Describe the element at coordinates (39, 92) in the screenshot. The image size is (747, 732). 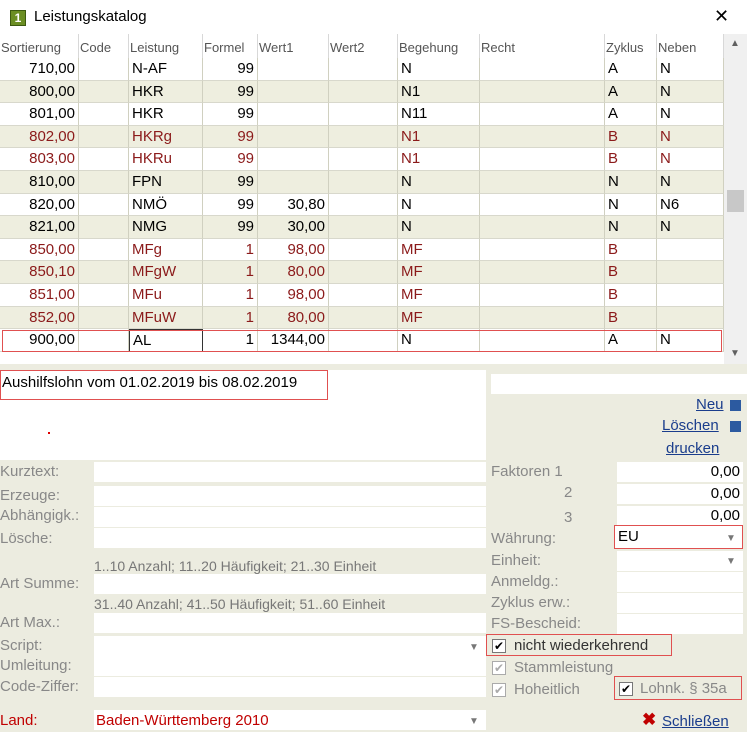
I see `cell-sortierung: 800,00` at that location.